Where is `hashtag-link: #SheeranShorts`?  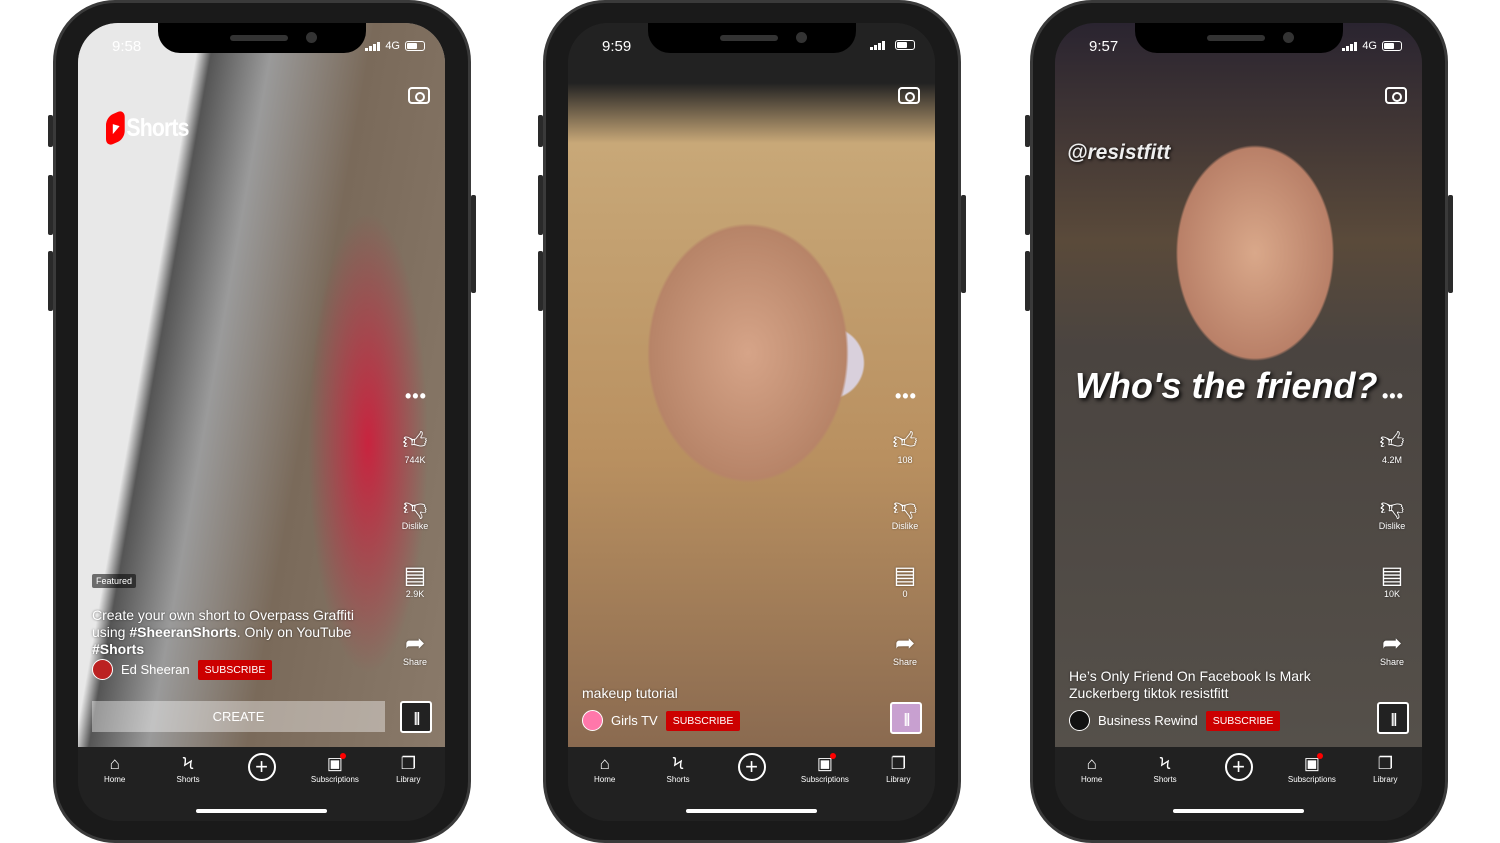 hashtag-link: #SheeranShorts is located at coordinates (182, 632).